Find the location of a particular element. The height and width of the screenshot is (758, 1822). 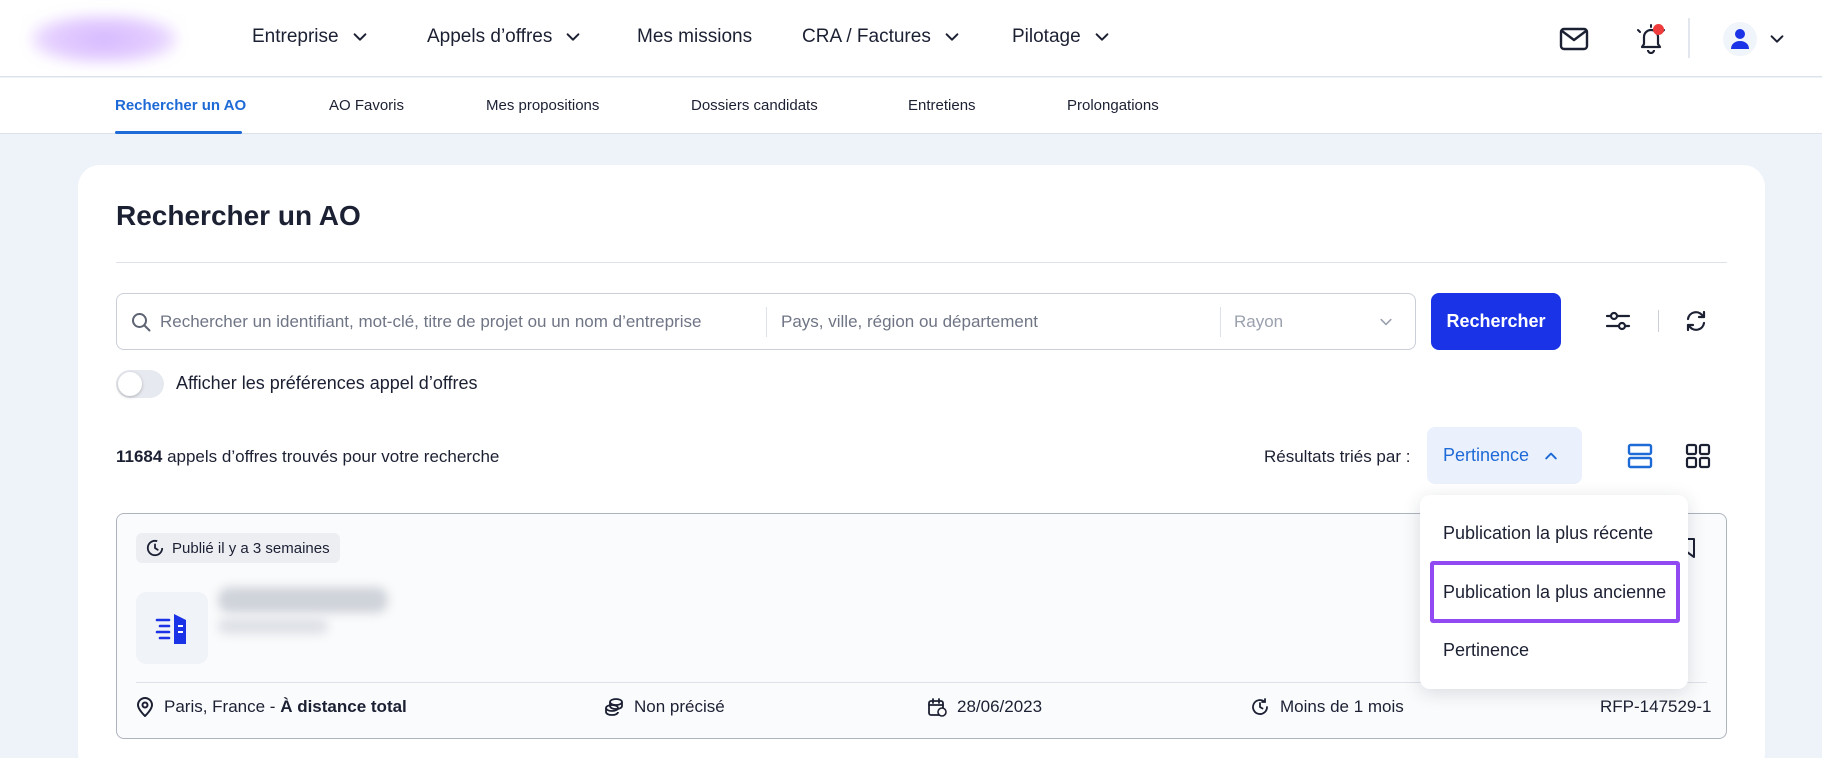

nav-pilotage: Pilotage is located at coordinates (1061, 37).